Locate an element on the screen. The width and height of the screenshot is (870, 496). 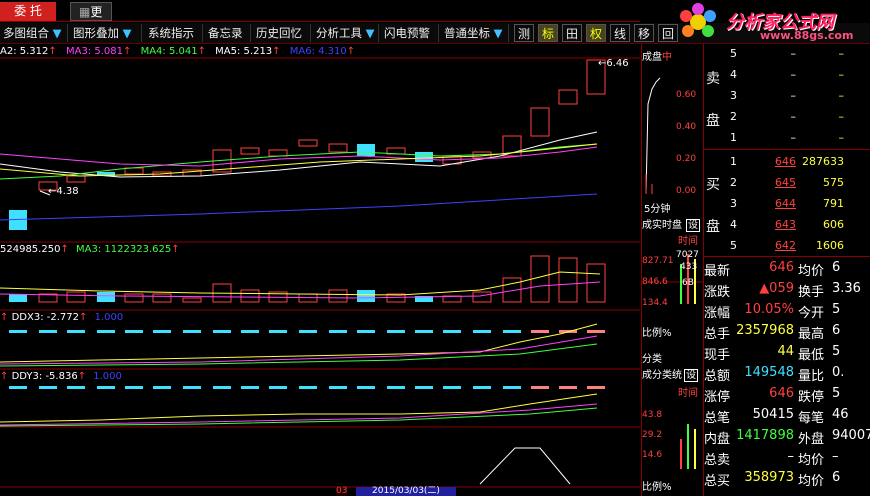
stat-key: 涨跌 is located at coordinates (717, 292).